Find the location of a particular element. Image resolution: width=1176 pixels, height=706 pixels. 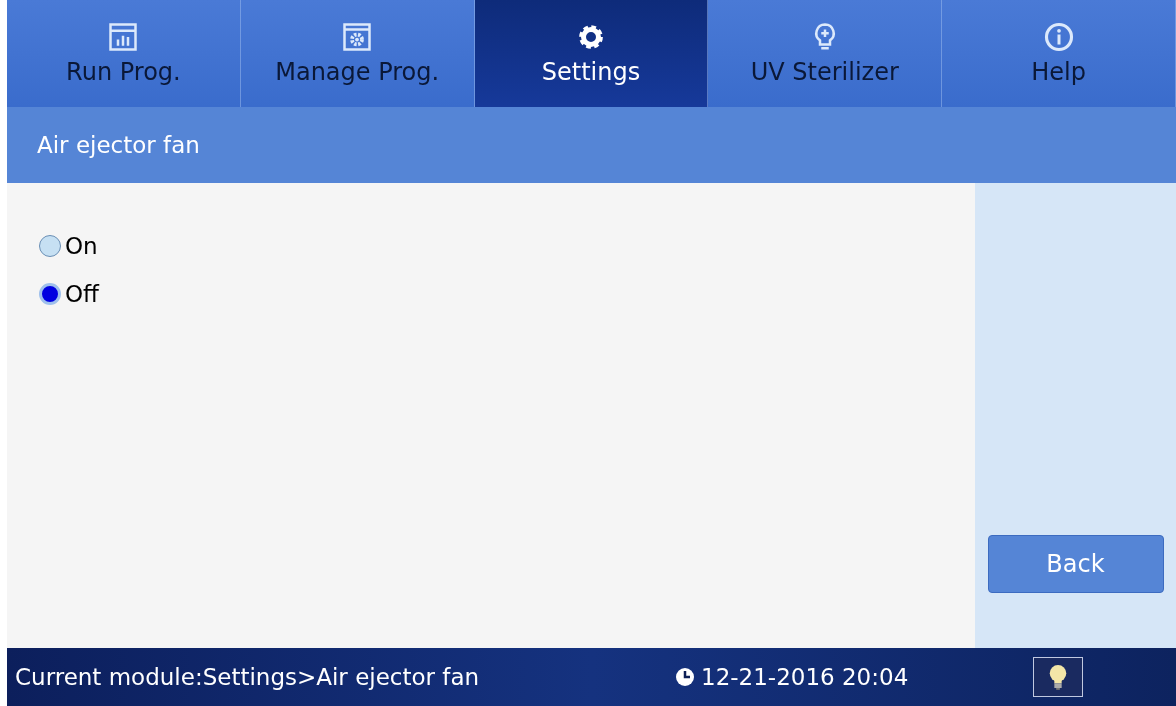

gear-window-icon is located at coordinates (357, 36).